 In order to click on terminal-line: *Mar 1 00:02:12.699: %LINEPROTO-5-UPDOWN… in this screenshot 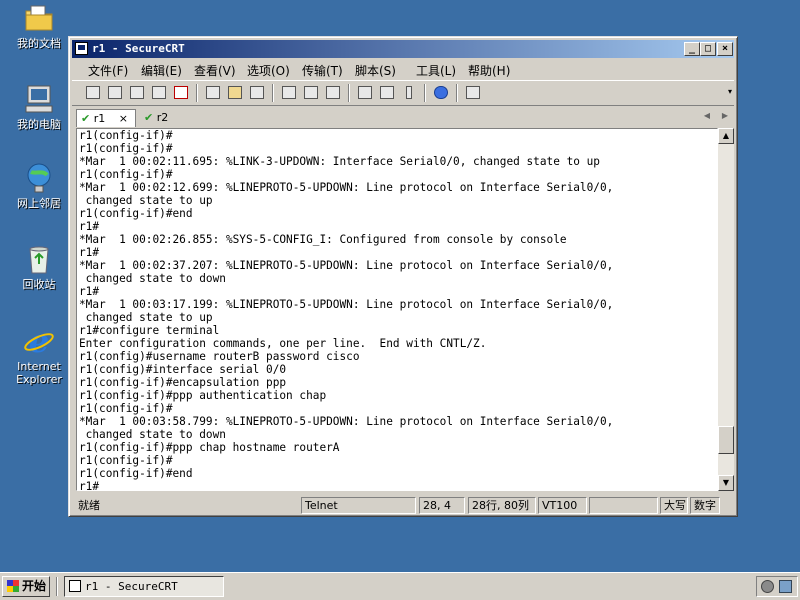, I will do `click(346, 187)`.